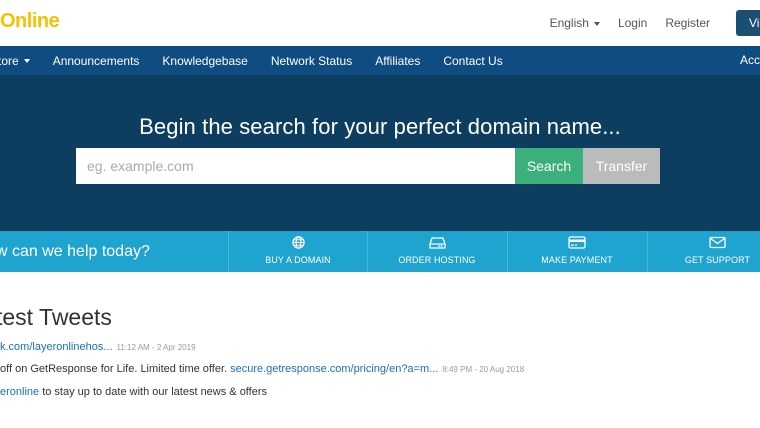  Describe the element at coordinates (549, 166) in the screenshot. I see `search-button: Search` at that location.